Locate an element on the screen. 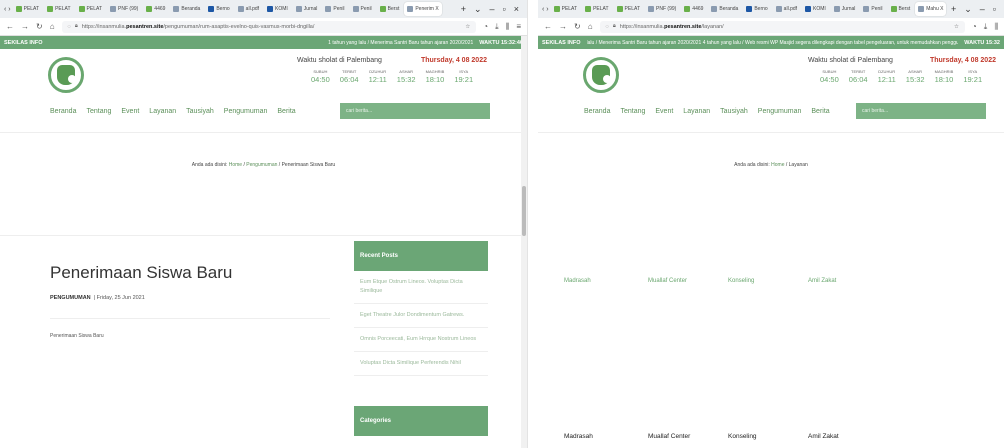  browser-tab: Penerim X is located at coordinates (423, 9).